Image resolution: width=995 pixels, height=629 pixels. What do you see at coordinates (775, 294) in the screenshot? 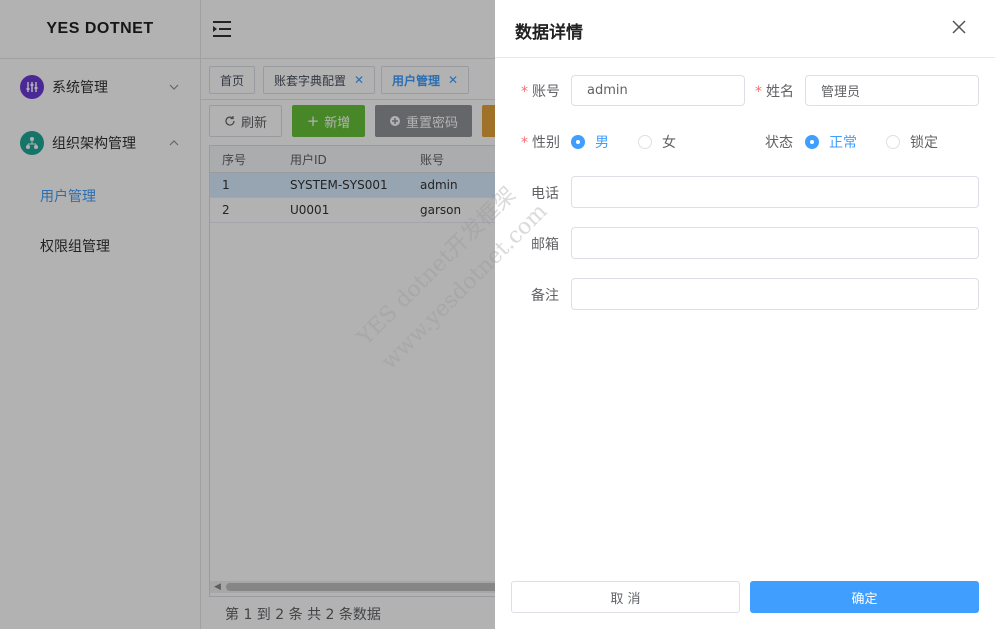
I see `remark-field` at bounding box center [775, 294].